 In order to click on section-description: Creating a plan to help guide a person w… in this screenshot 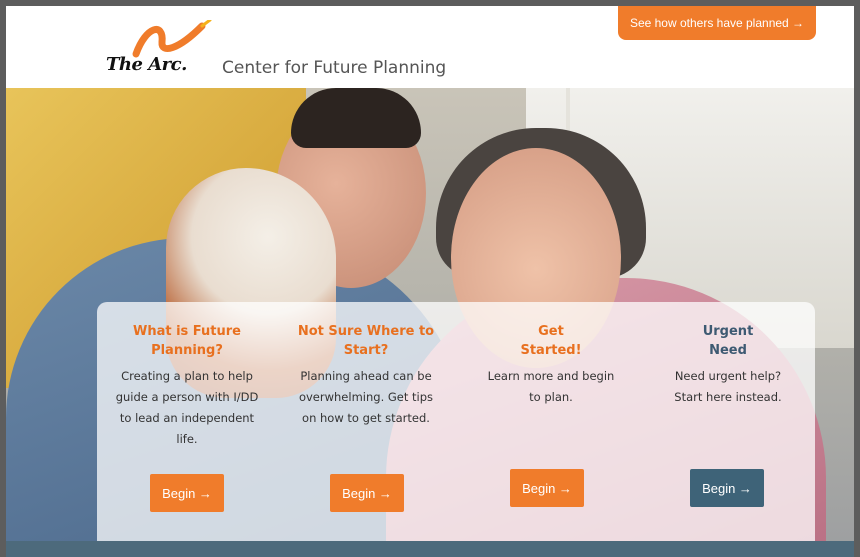, I will do `click(187, 407)`.